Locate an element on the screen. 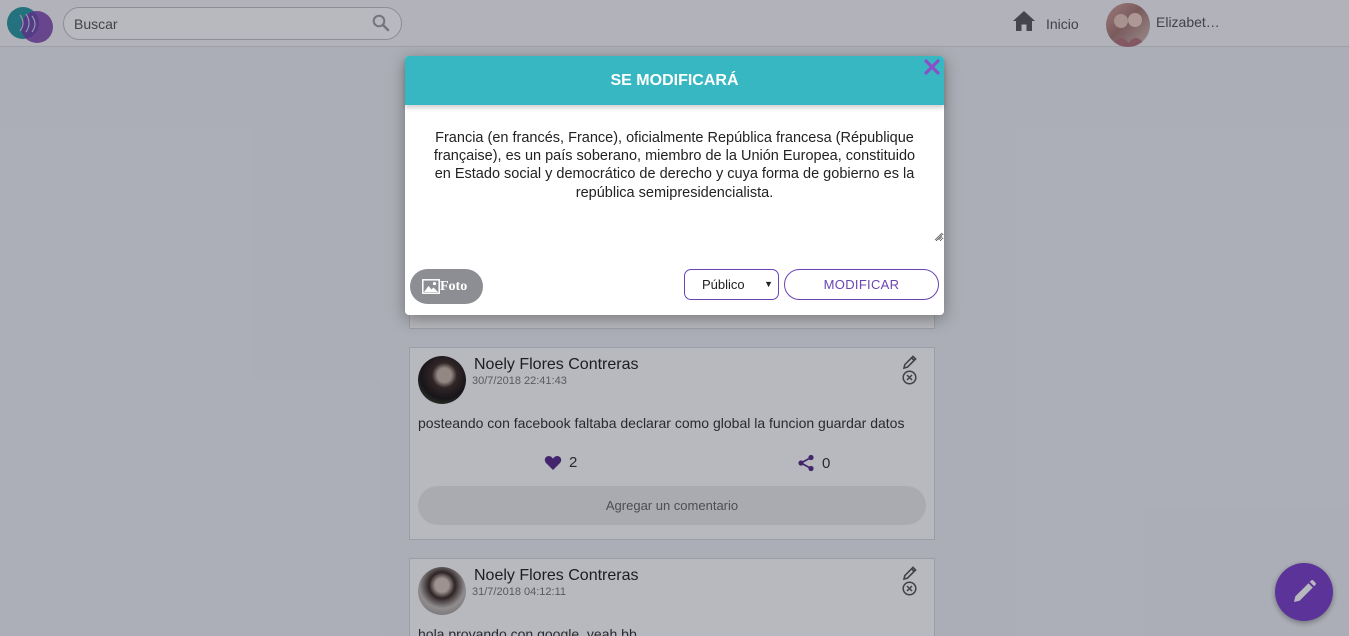 The height and width of the screenshot is (636, 1349). chevron-down-icon: ▼ is located at coordinates (768, 284).